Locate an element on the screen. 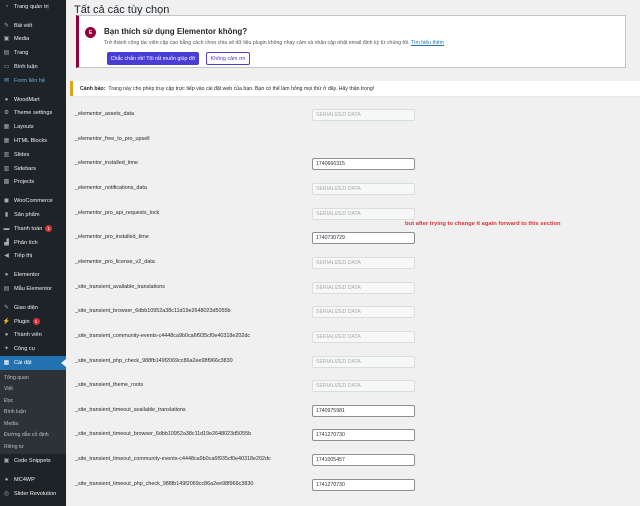  elementor-logo-icon: E is located at coordinates (90, 32).